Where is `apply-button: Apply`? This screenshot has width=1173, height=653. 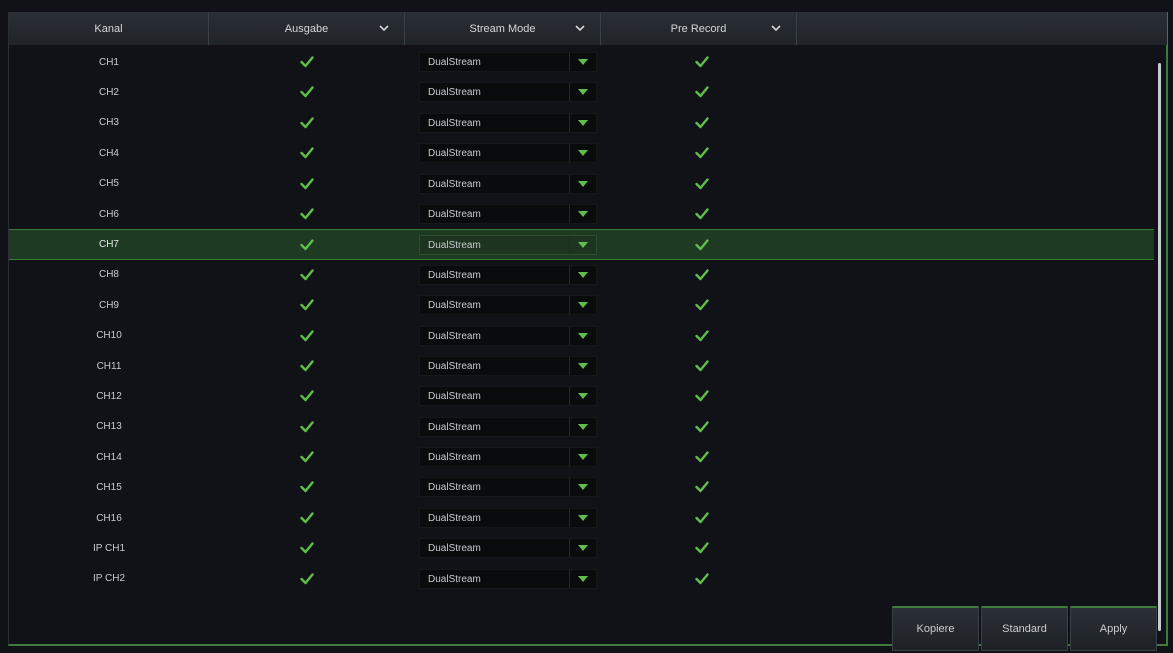 apply-button: Apply is located at coordinates (1113, 628).